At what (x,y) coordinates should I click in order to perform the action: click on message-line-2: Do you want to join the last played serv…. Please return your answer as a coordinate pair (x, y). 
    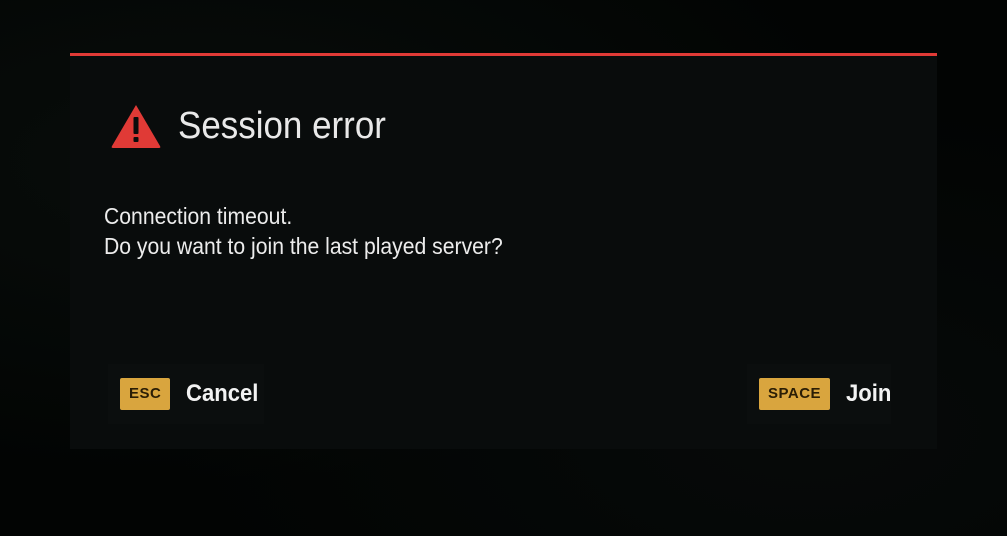
    Looking at the image, I should click on (303, 246).